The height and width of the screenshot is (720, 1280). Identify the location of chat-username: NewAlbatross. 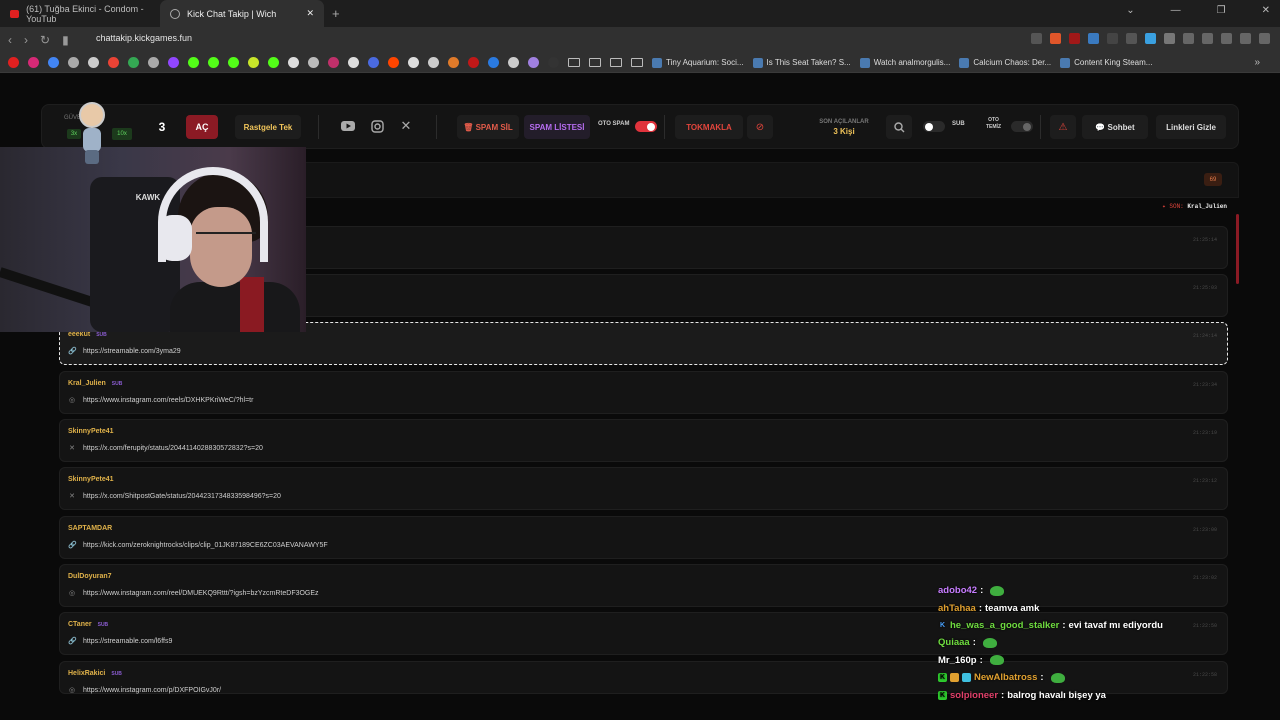
(1005, 677).